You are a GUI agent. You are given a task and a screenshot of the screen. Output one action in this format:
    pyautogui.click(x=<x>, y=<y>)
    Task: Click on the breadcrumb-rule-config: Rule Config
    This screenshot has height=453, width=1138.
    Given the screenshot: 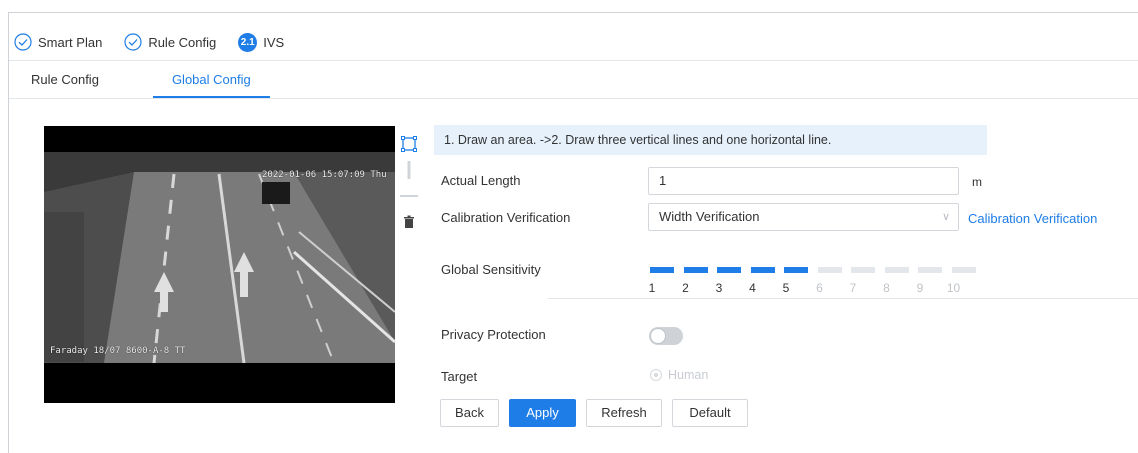 What is the action you would take?
    pyautogui.click(x=170, y=42)
    